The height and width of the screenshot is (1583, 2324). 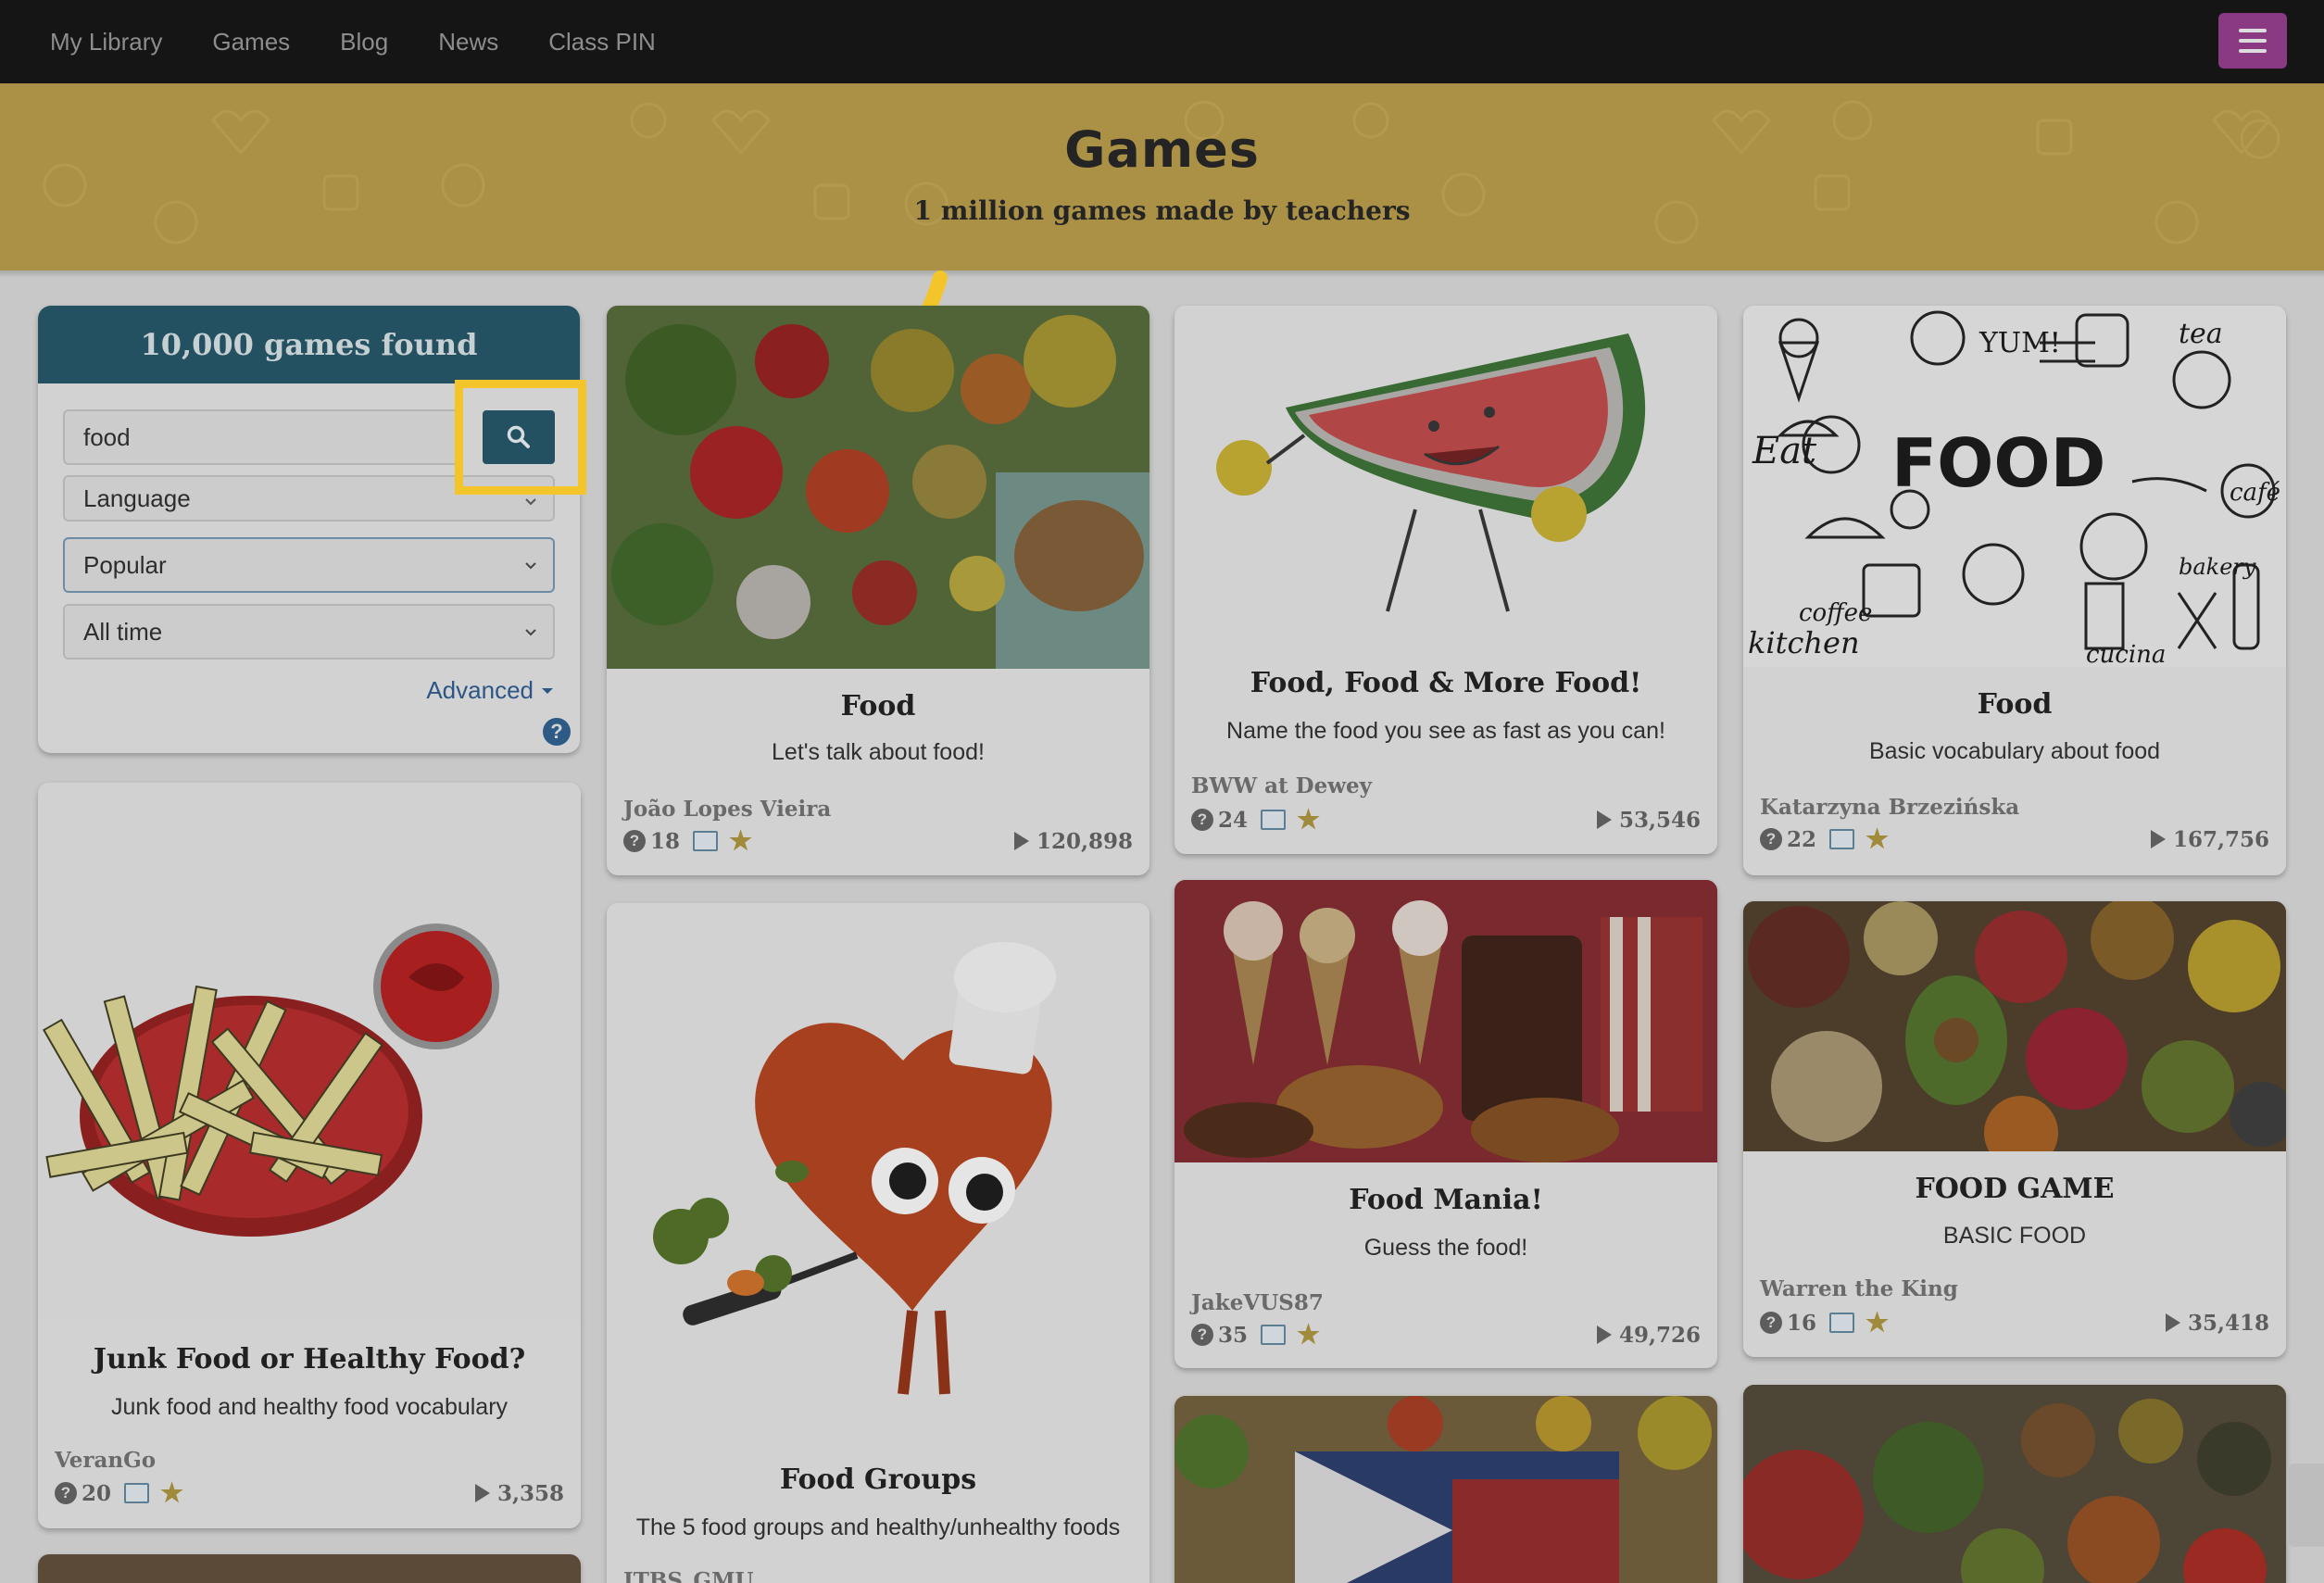 What do you see at coordinates (878, 841) in the screenshot?
I see `card-meta: ? 18 ★ 120,898` at bounding box center [878, 841].